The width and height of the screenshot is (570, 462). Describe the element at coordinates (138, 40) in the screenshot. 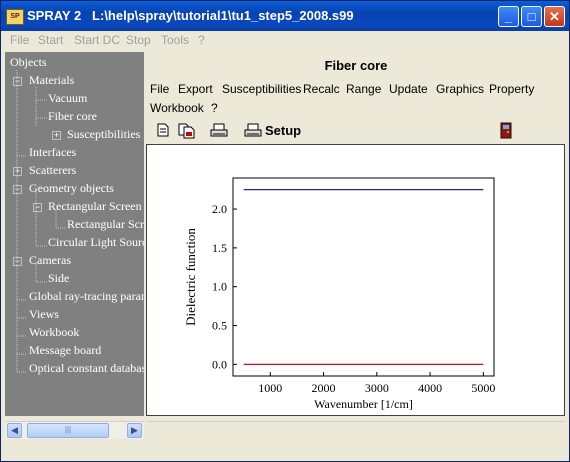

I see `menu-stop: Stop` at that location.